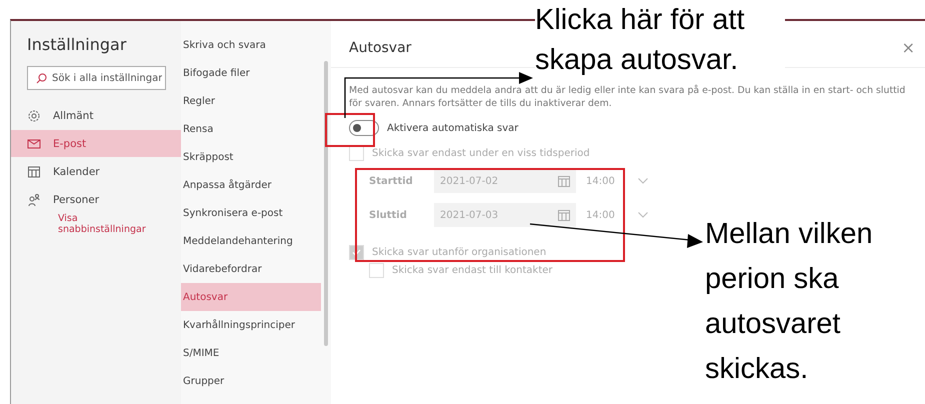  I want to click on submenu-item: Rensa, so click(251, 129).